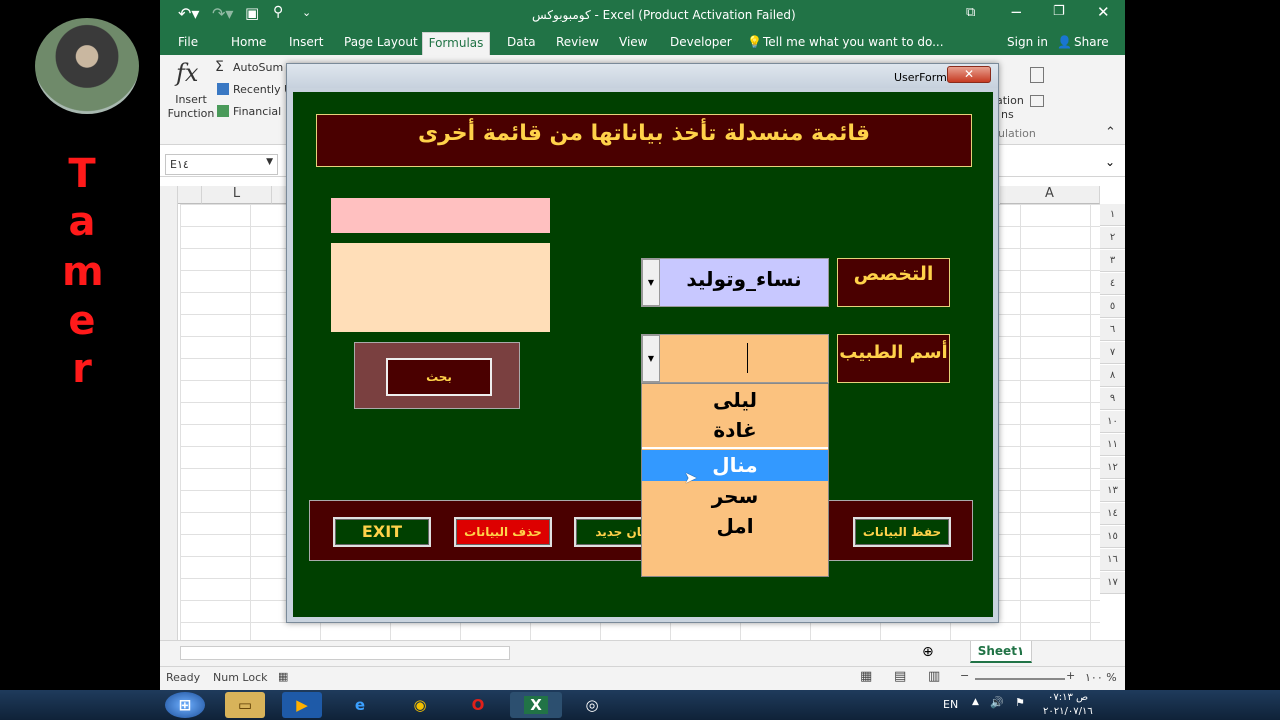 The height and width of the screenshot is (720, 1280). Describe the element at coordinates (439, 377) in the screenshot. I see `search-button: بحث` at that location.